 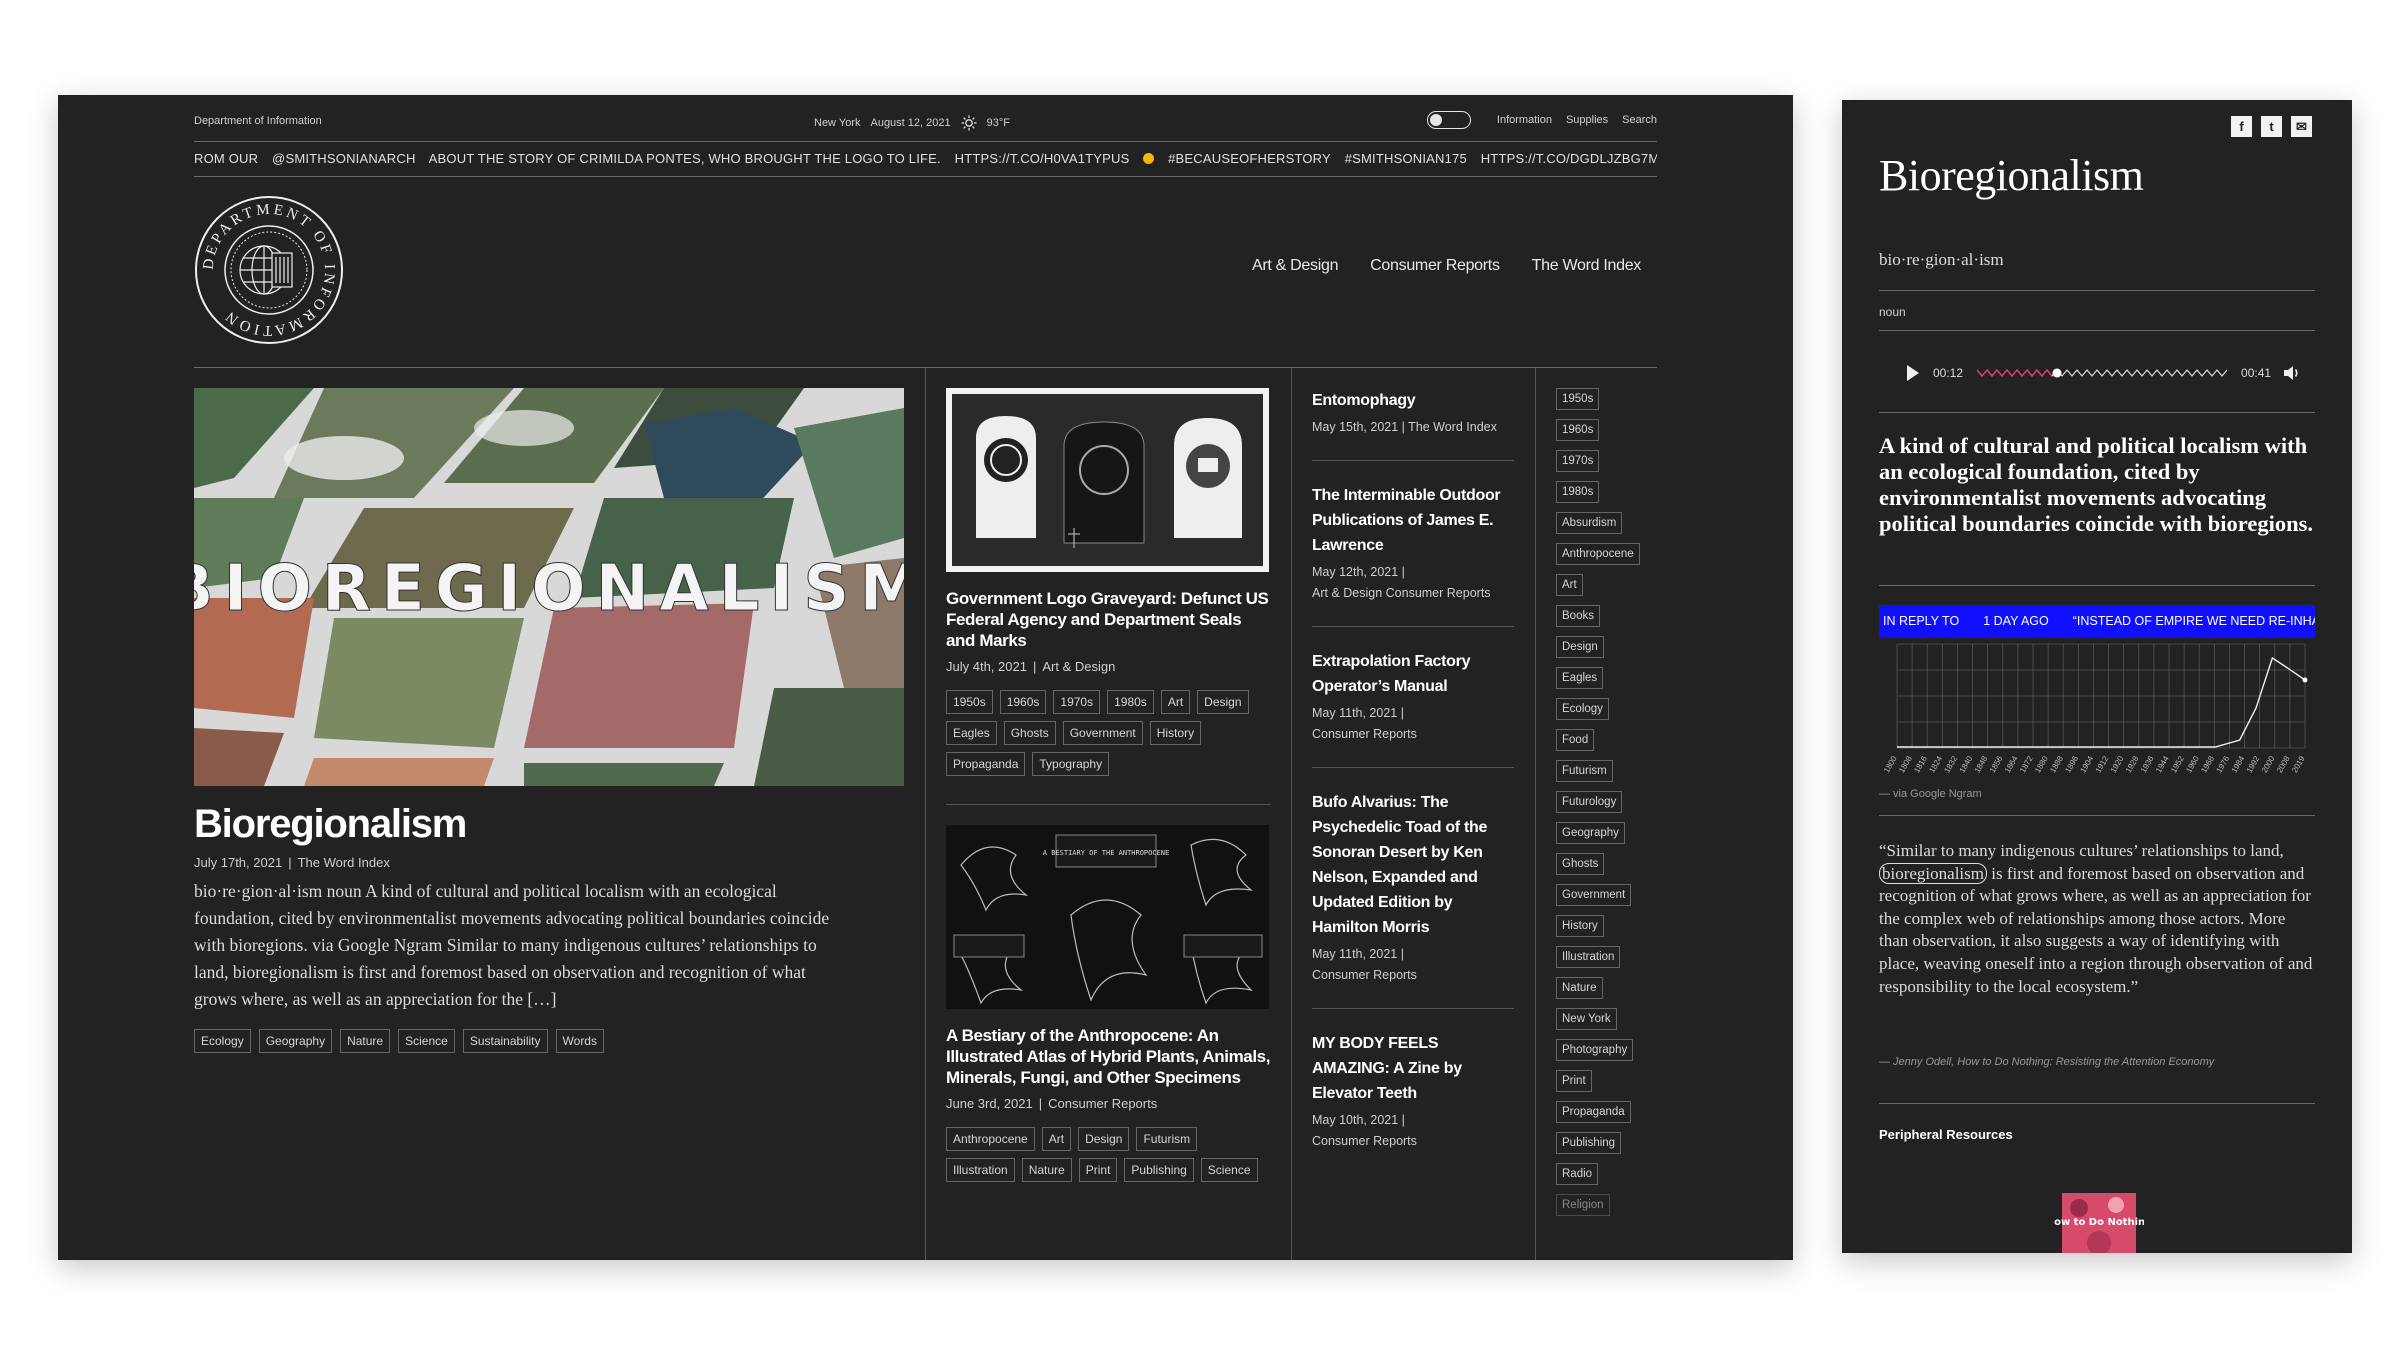 What do you see at coordinates (1575, 740) in the screenshot?
I see `tag-index-item: Food` at bounding box center [1575, 740].